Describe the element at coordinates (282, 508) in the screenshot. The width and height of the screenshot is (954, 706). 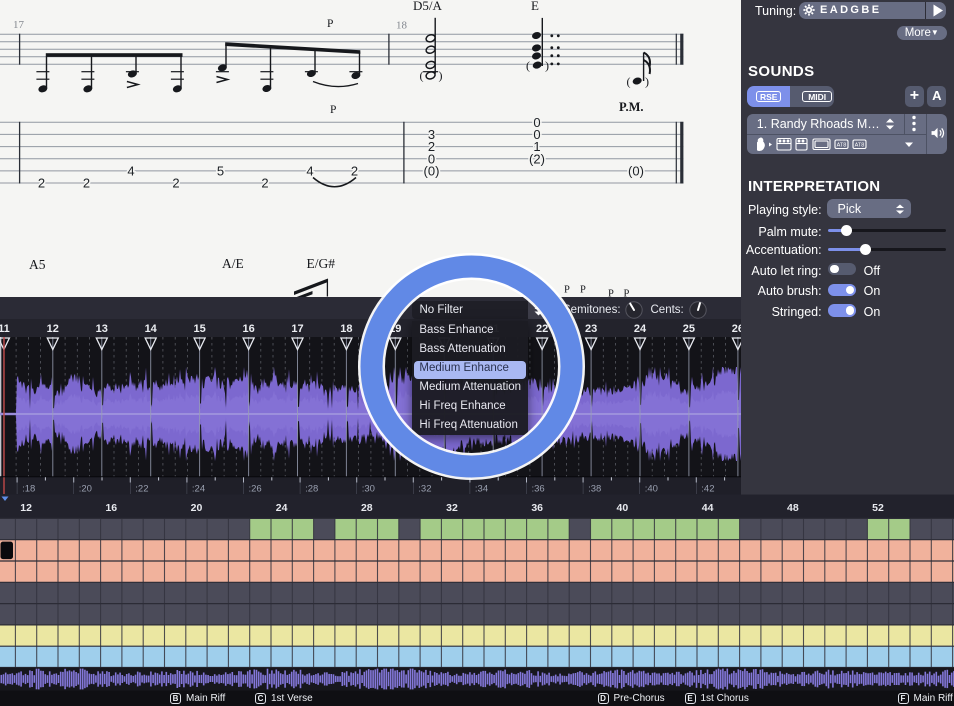
I see `svg-text: 24` at that location.